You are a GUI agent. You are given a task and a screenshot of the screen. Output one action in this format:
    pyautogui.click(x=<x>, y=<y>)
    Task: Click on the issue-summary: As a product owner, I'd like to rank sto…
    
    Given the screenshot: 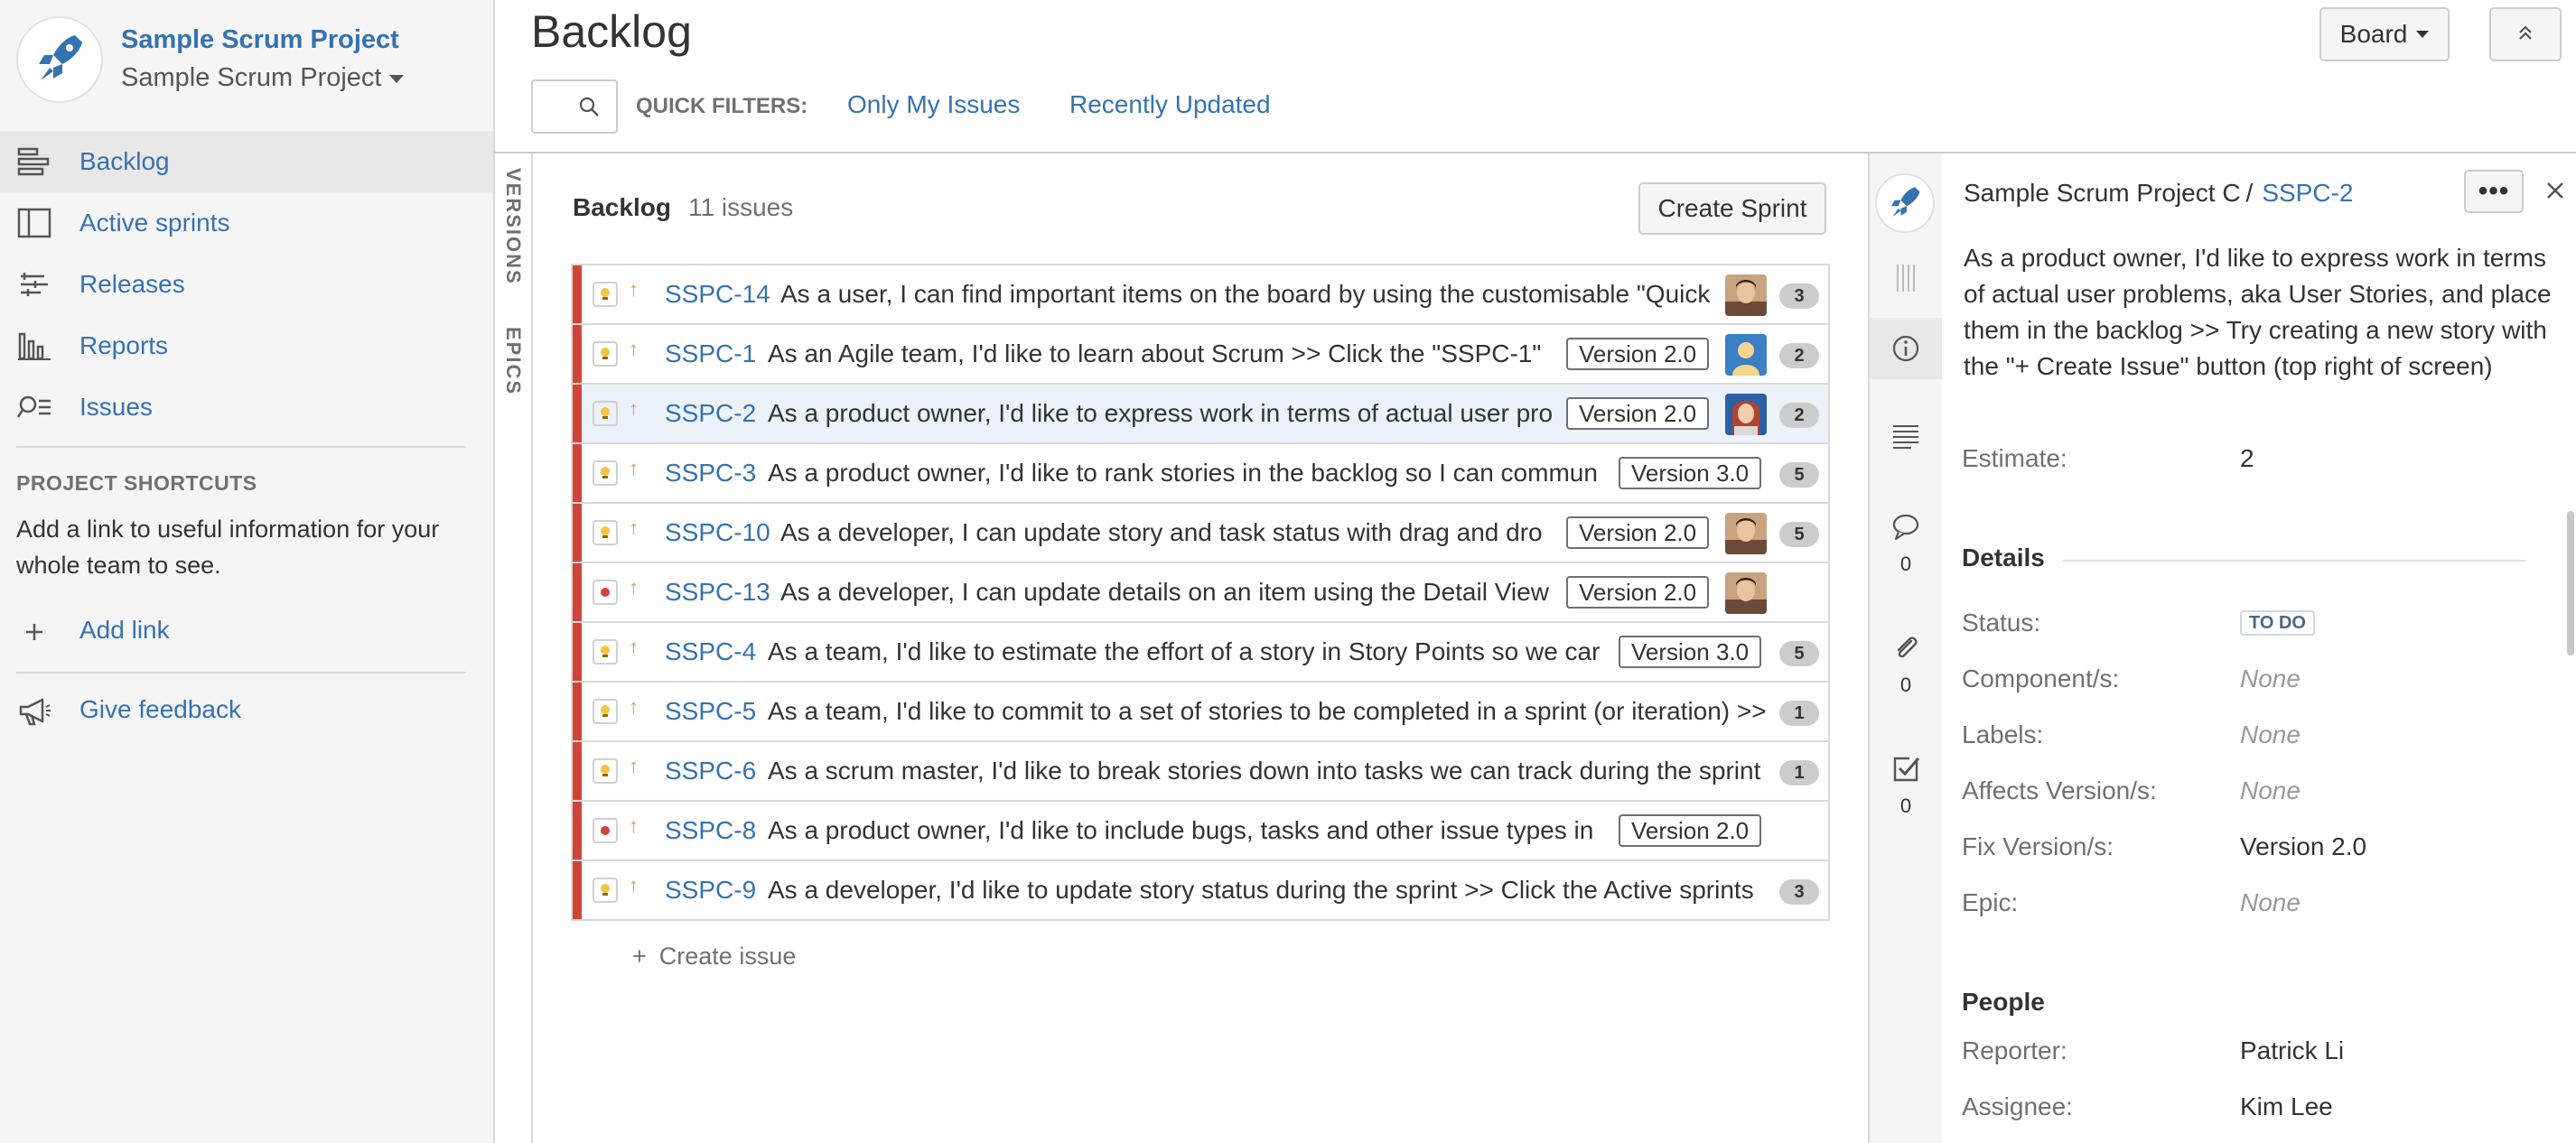 What is the action you would take?
    pyautogui.click(x=1189, y=474)
    